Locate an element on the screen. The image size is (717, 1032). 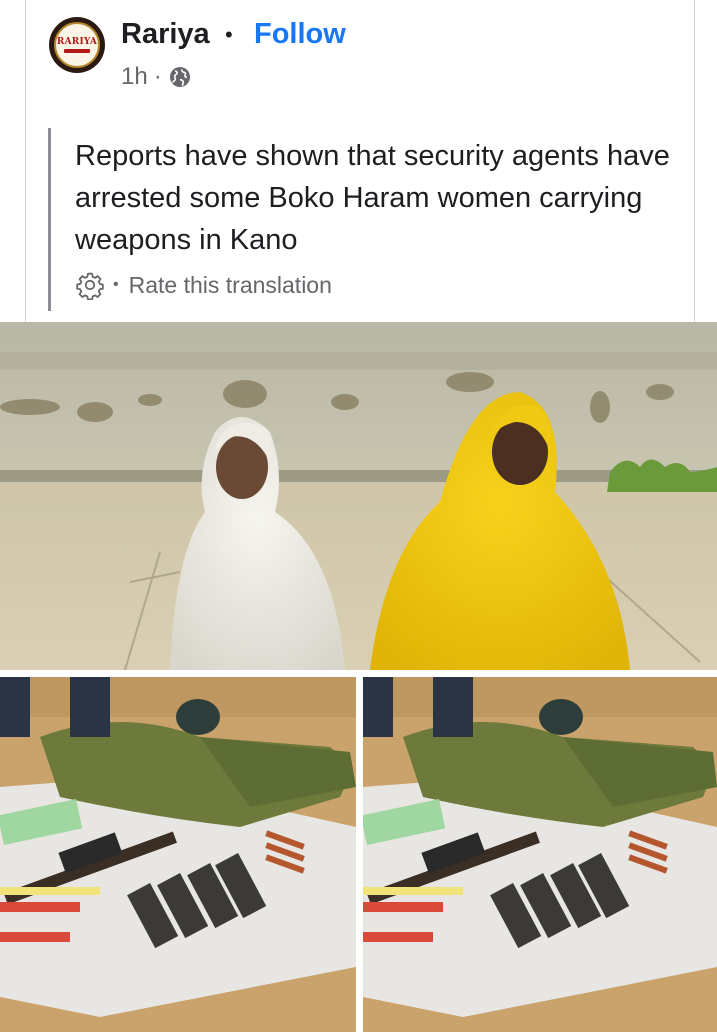
post-time: 1h is located at coordinates (134, 77).